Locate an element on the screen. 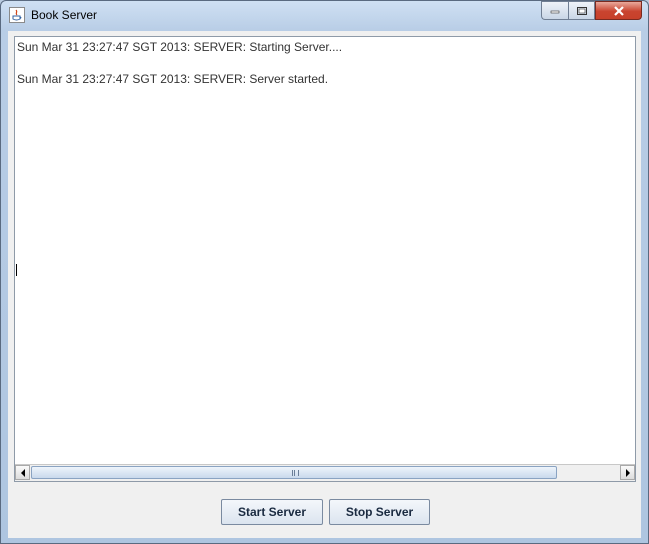 The height and width of the screenshot is (544, 649). minimize-button is located at coordinates (554, 10).